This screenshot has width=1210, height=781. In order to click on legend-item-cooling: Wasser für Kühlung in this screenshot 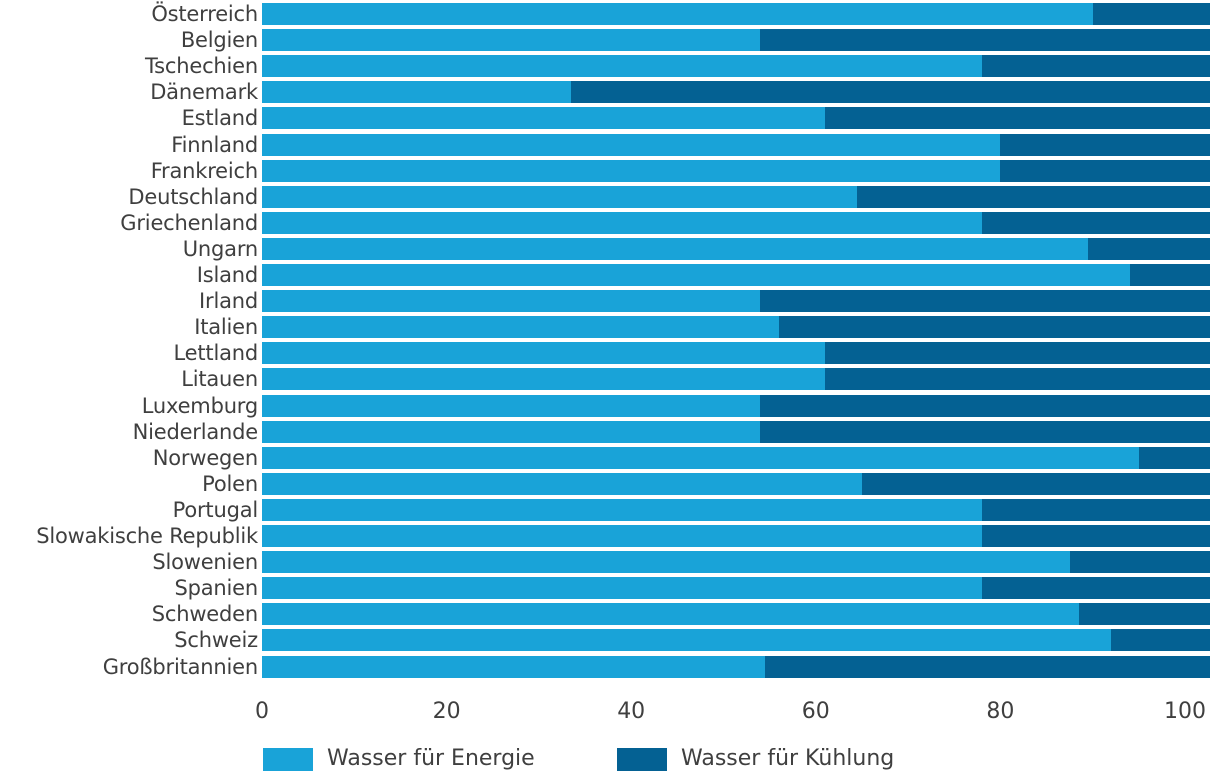, I will do `click(755, 759)`.